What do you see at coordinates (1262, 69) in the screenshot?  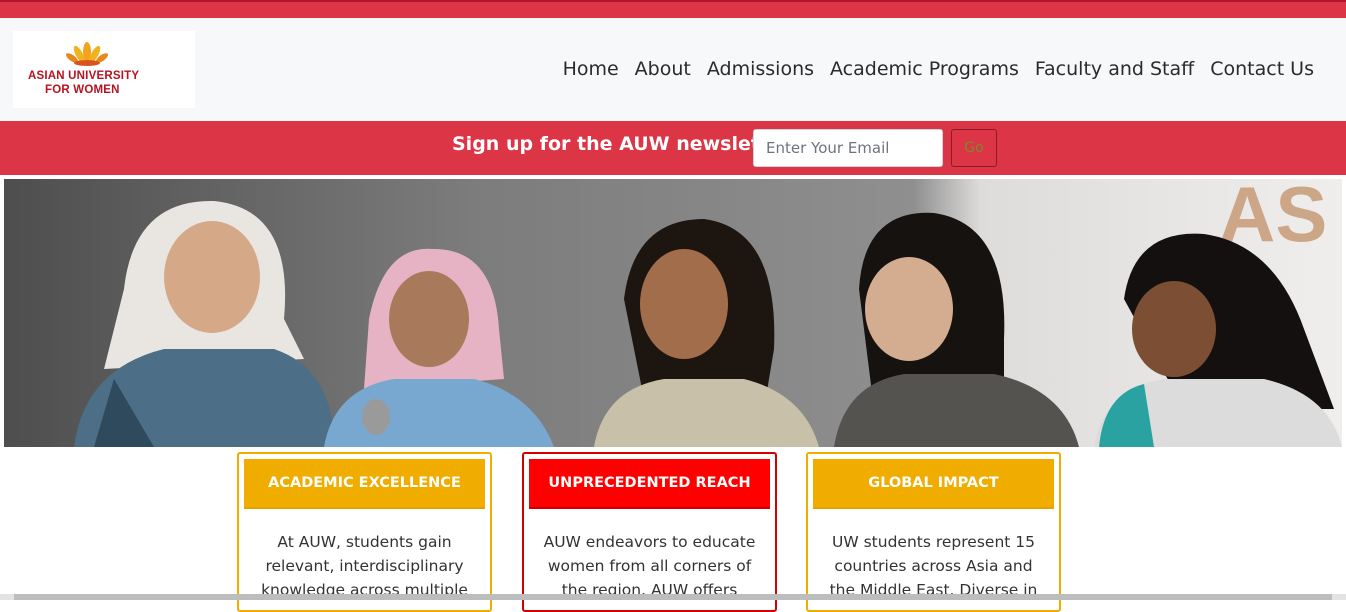 I see `nav-contact-us: Contact Us` at bounding box center [1262, 69].